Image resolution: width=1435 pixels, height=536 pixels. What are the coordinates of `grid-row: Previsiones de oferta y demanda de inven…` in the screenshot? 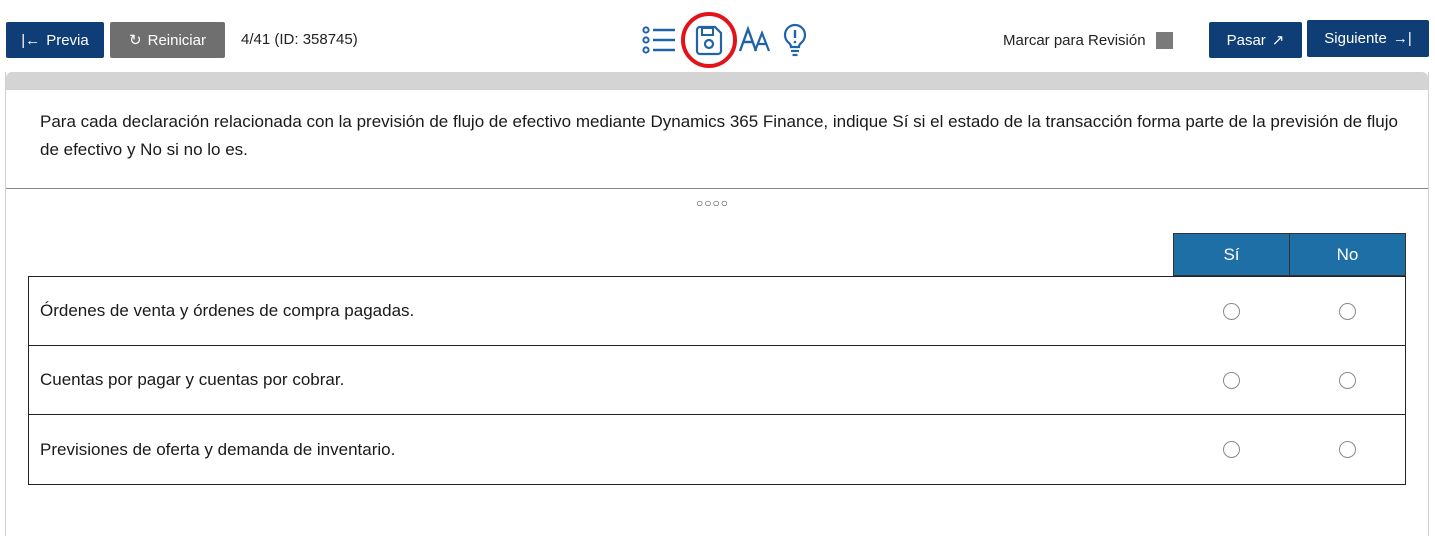 It's located at (717, 449).